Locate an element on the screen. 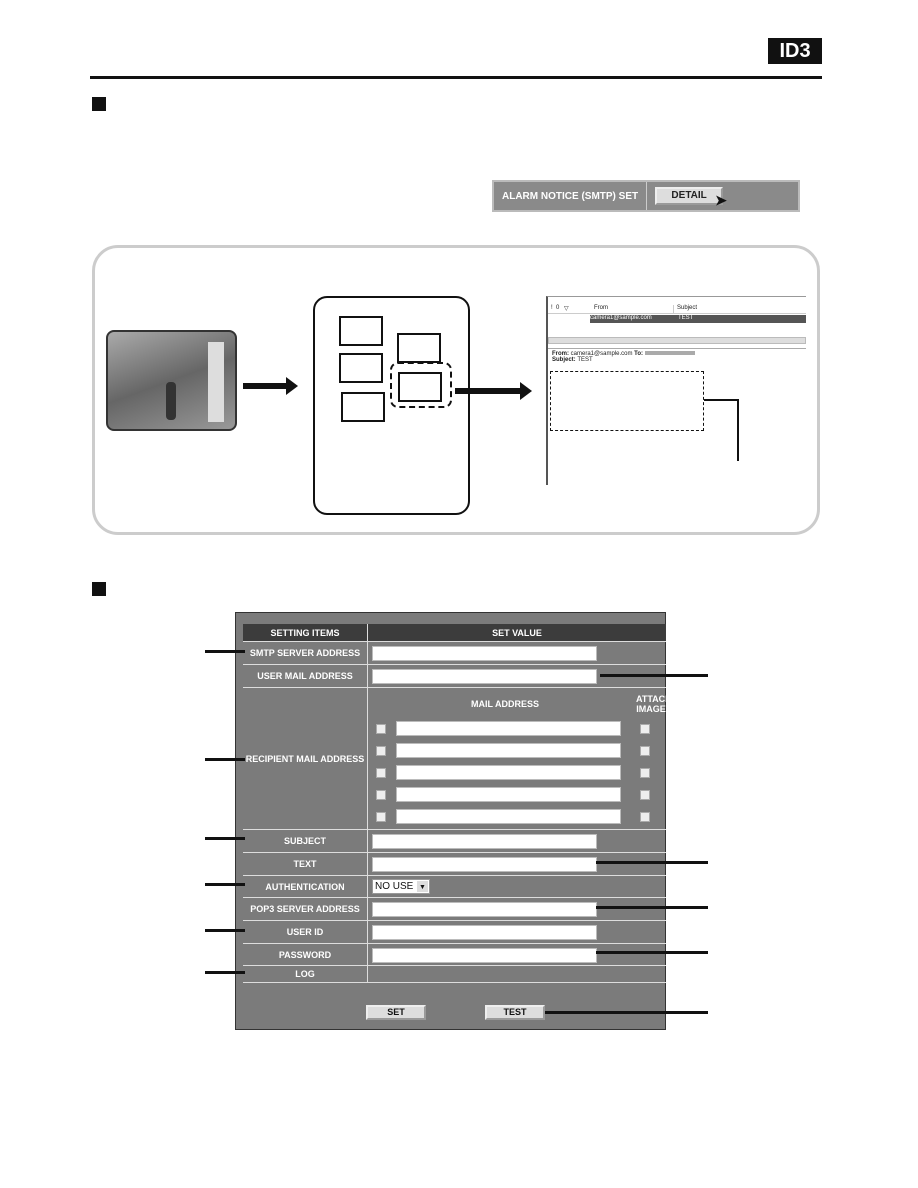  label-subject: SUBJECT is located at coordinates (305, 841).